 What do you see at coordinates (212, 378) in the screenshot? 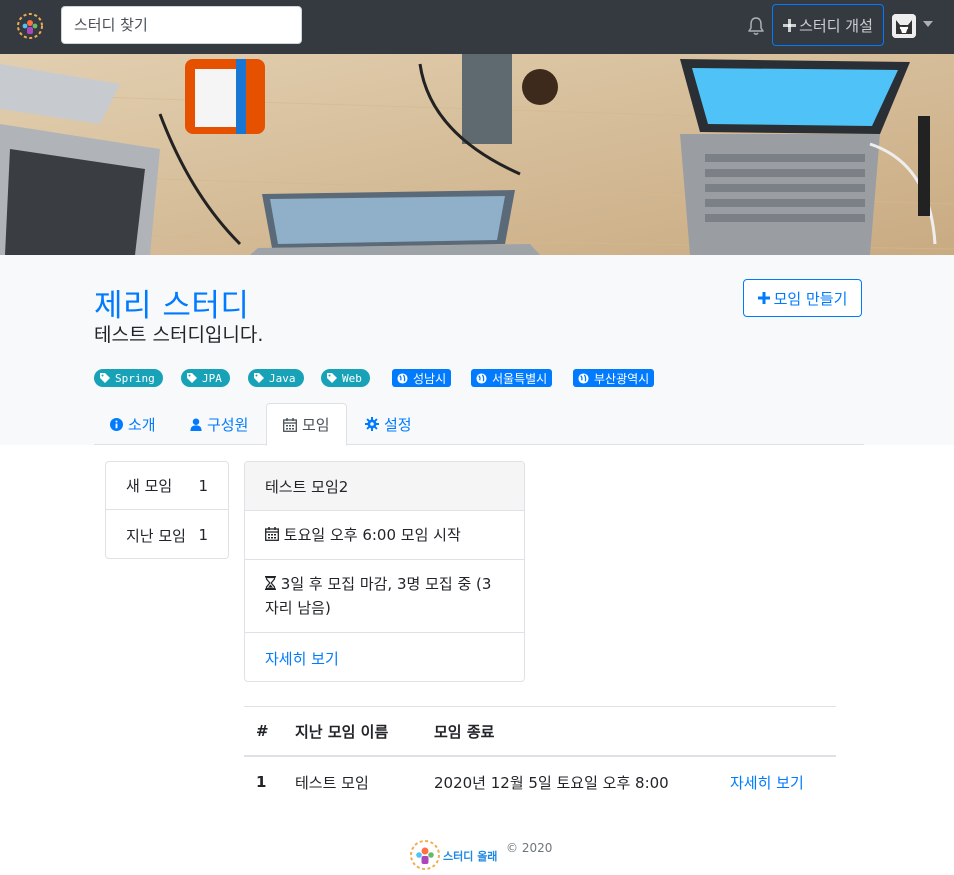
I see `tag-label: JPA` at bounding box center [212, 378].